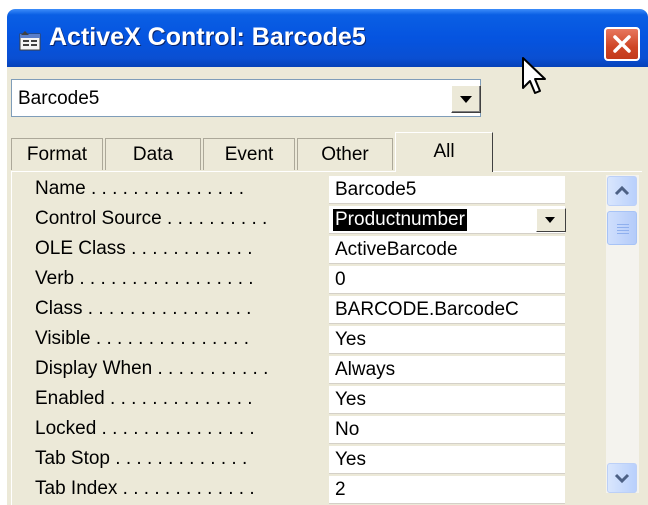 This screenshot has height=505, width=648. I want to click on property-value-field: No, so click(447, 430).